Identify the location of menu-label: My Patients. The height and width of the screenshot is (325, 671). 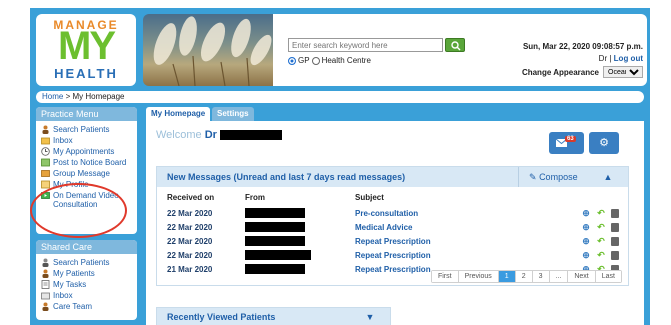
(74, 273).